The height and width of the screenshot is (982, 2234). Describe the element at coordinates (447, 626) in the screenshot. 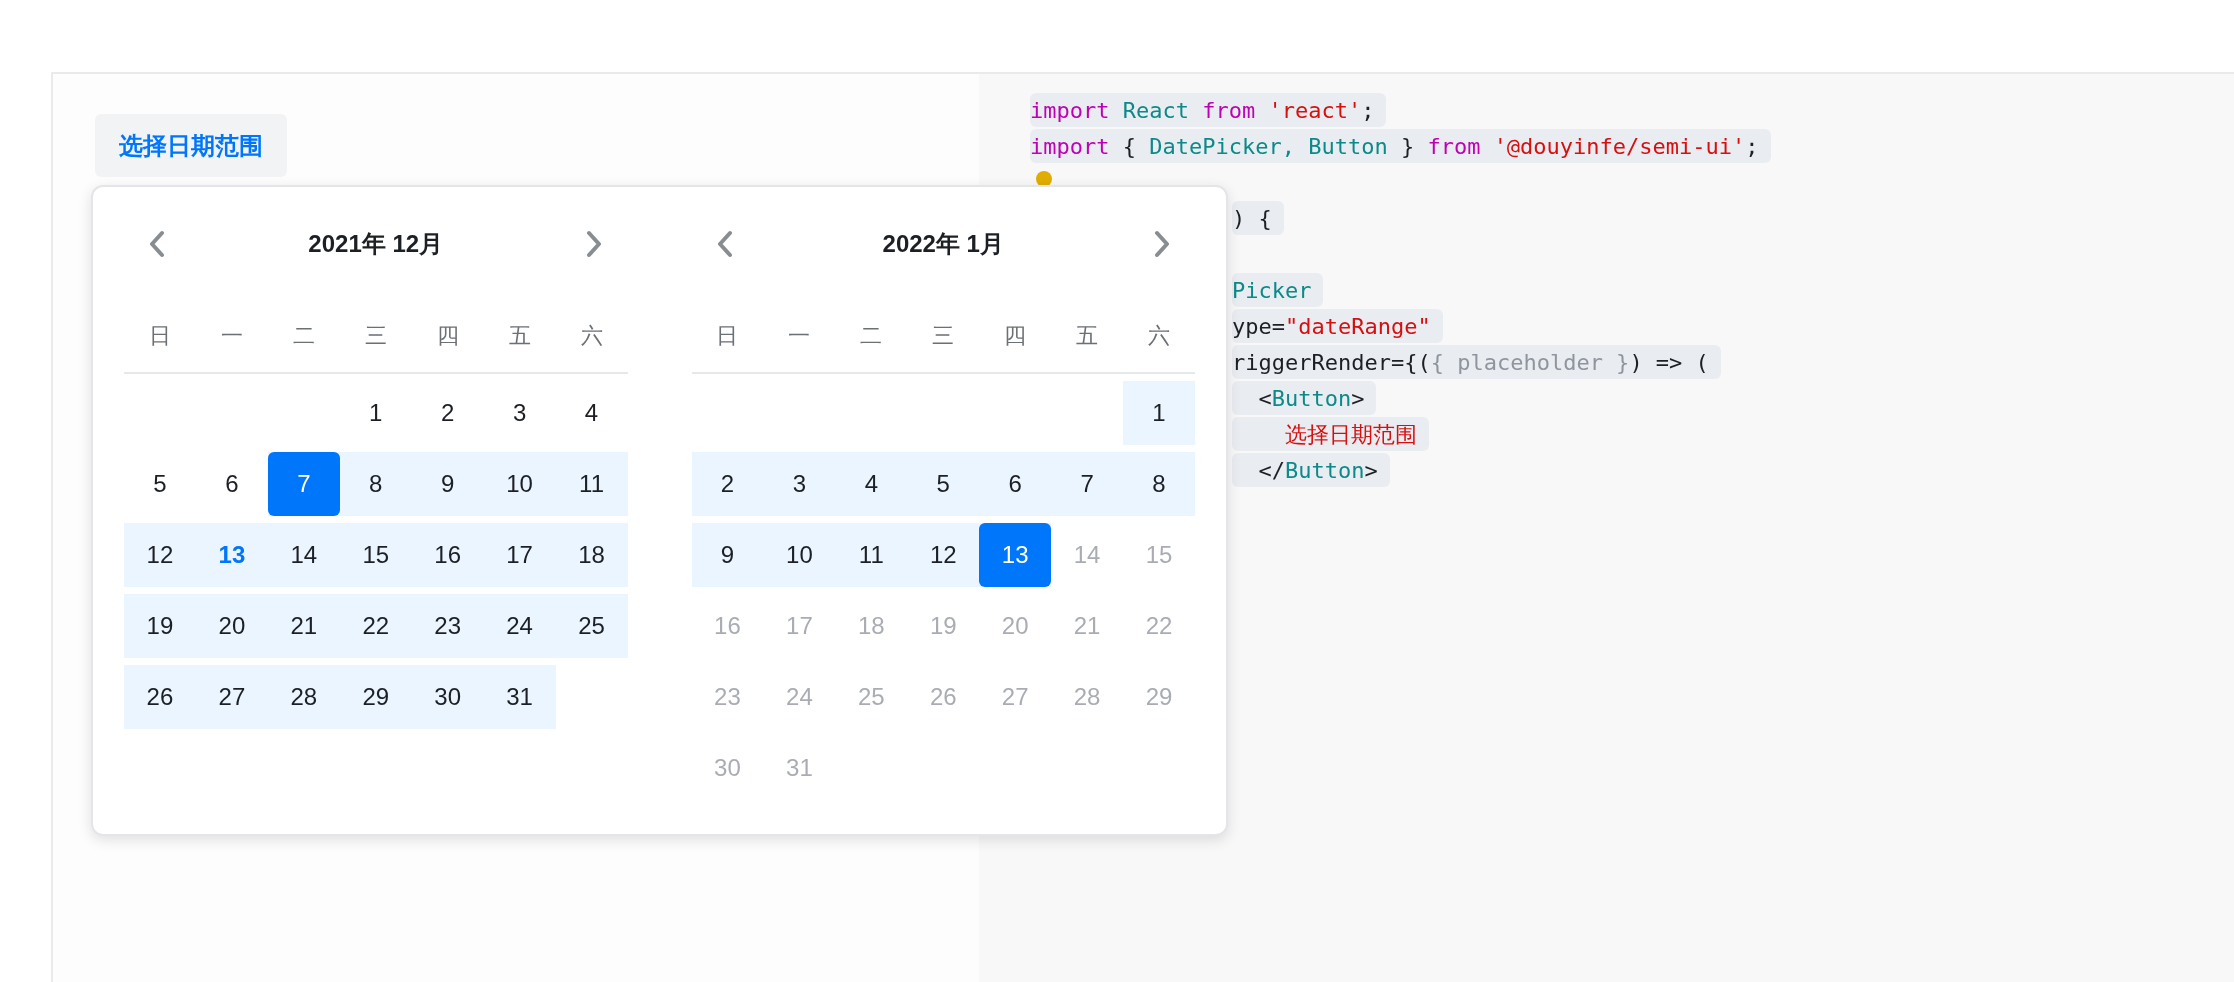

I see `calendar-day: 23` at that location.